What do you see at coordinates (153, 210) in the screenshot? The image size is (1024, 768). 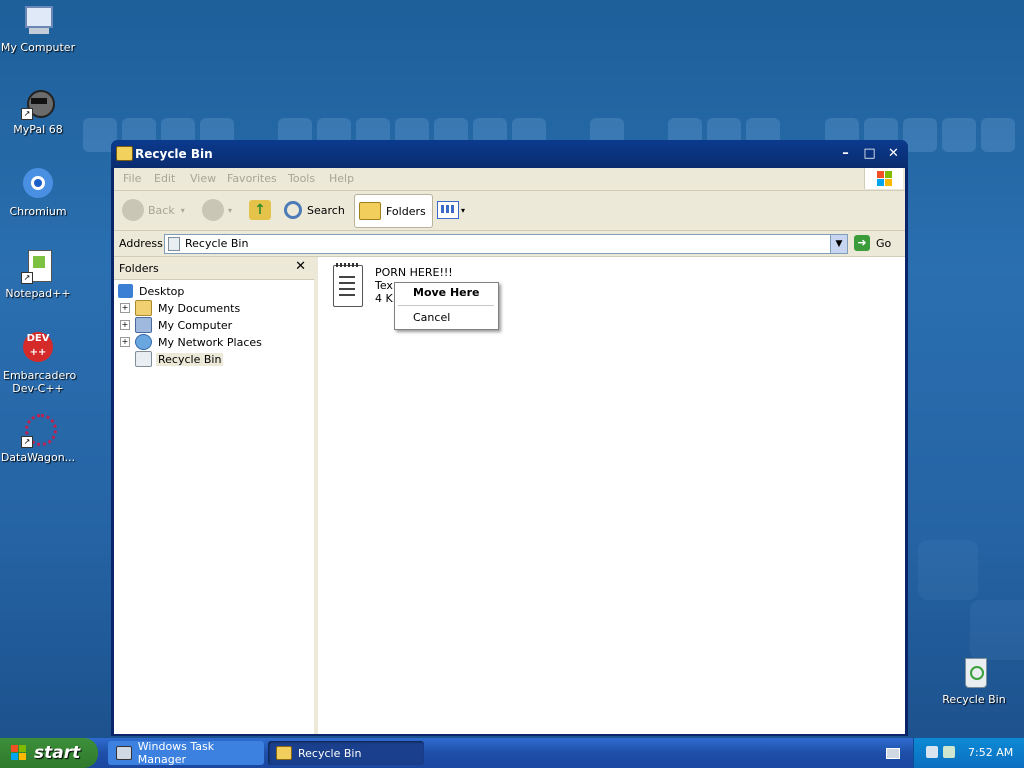 I see `back-button: Back ▾` at bounding box center [153, 210].